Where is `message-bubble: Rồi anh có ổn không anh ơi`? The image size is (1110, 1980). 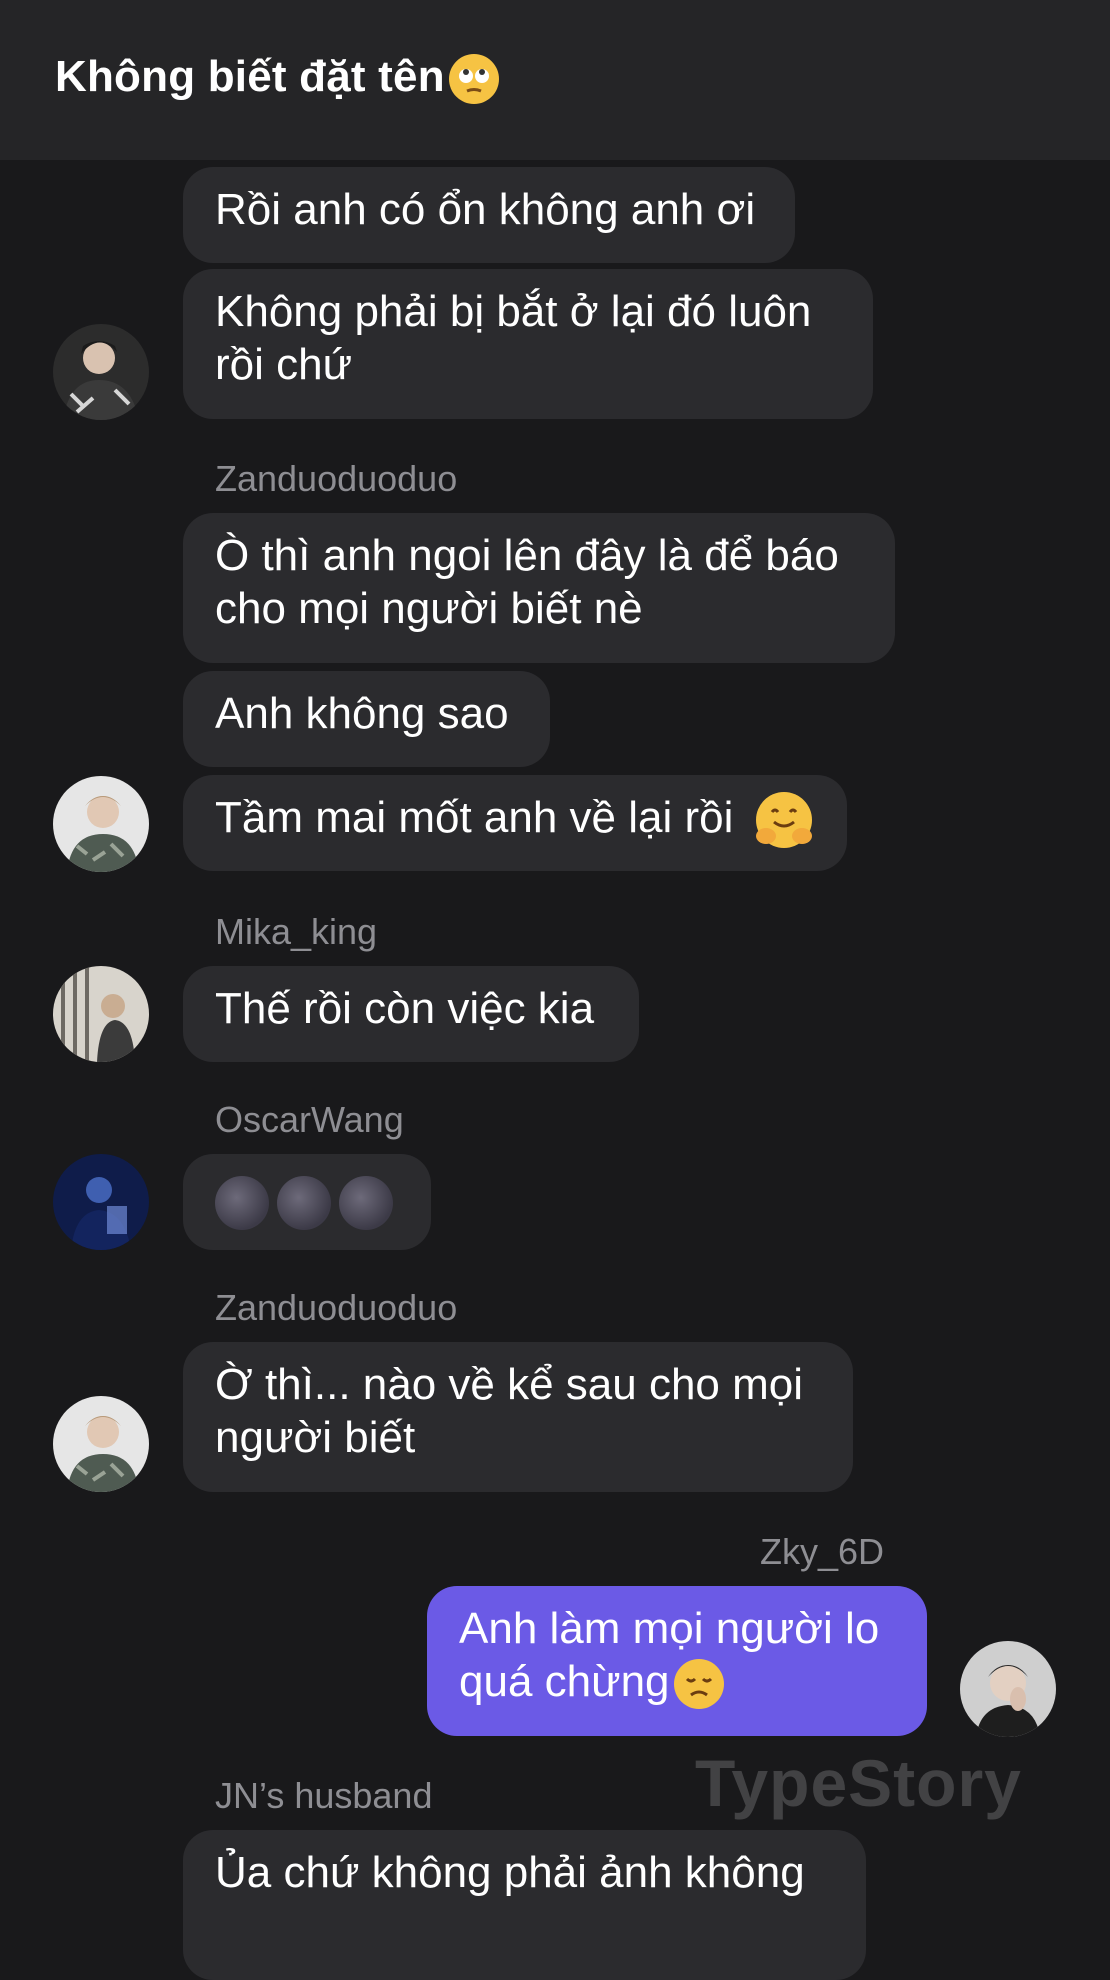
message-bubble: Rồi anh có ổn không anh ơi is located at coordinates (489, 215).